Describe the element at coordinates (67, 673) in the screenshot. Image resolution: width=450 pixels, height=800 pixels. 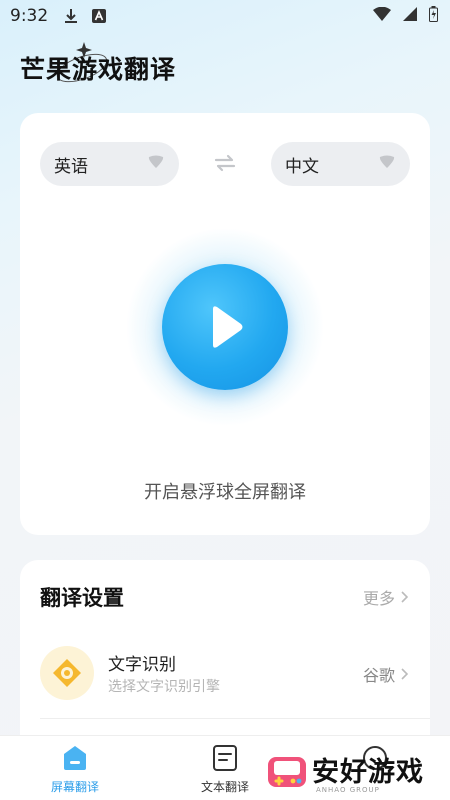
I see `ocr-icon` at that location.